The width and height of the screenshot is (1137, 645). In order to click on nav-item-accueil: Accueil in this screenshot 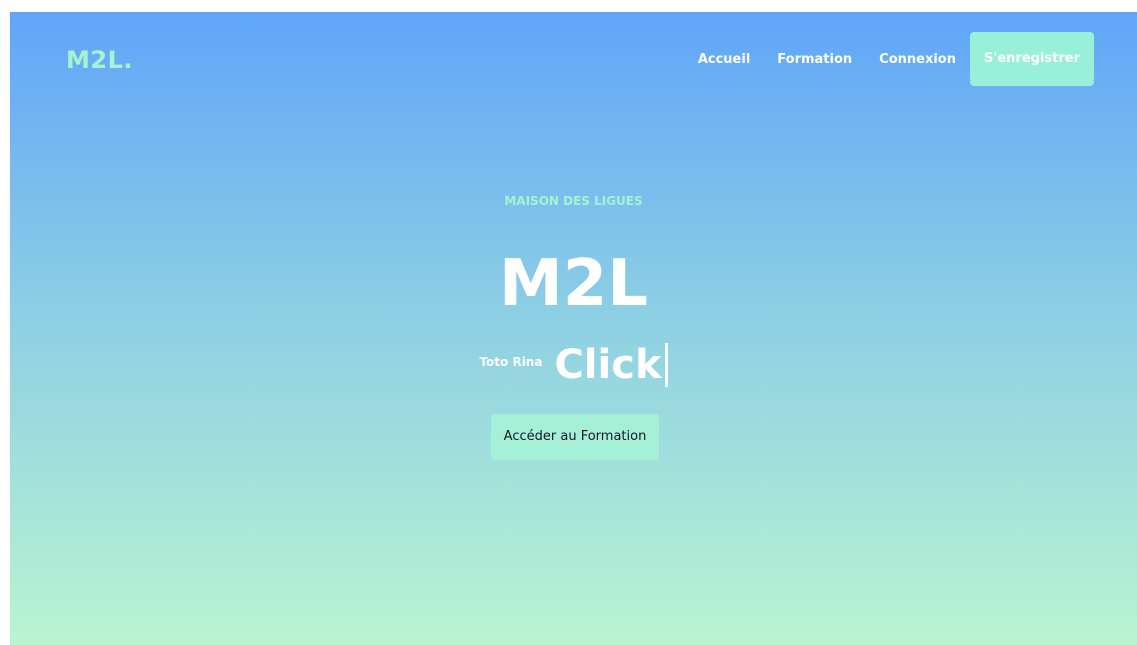, I will do `click(724, 59)`.